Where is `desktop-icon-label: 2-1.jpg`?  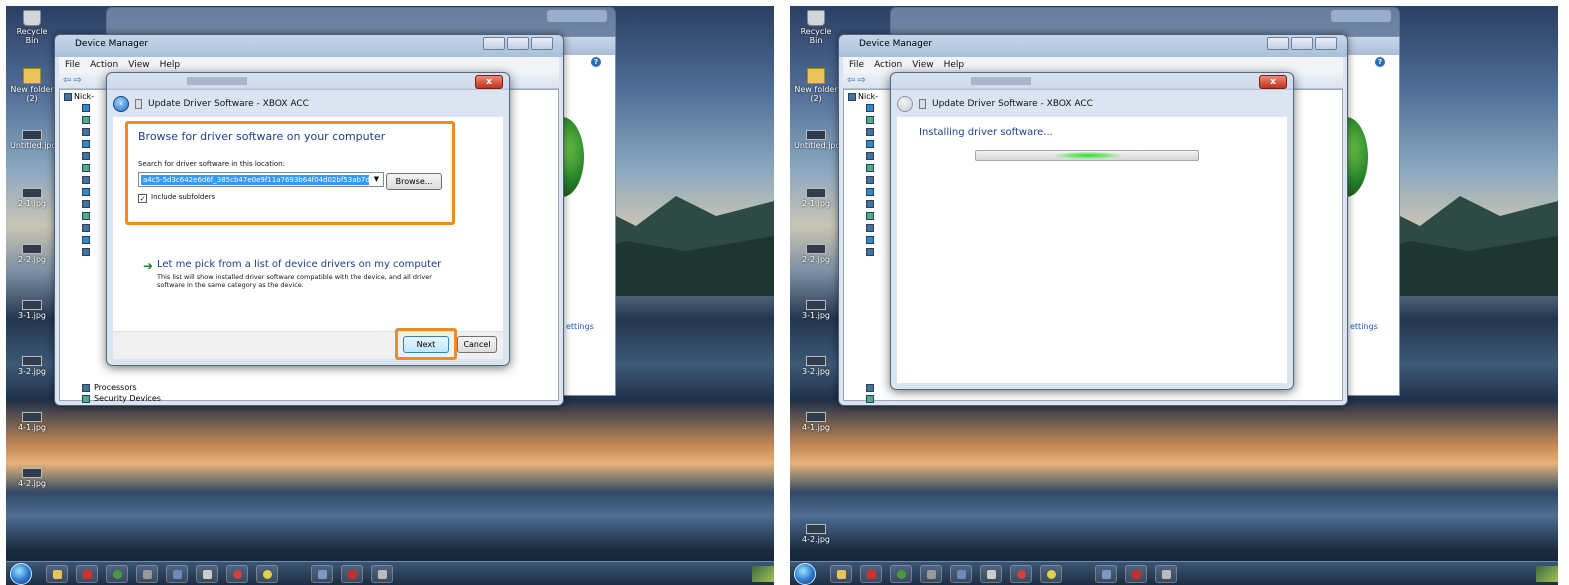 desktop-icon-label: 2-1.jpg is located at coordinates (816, 203).